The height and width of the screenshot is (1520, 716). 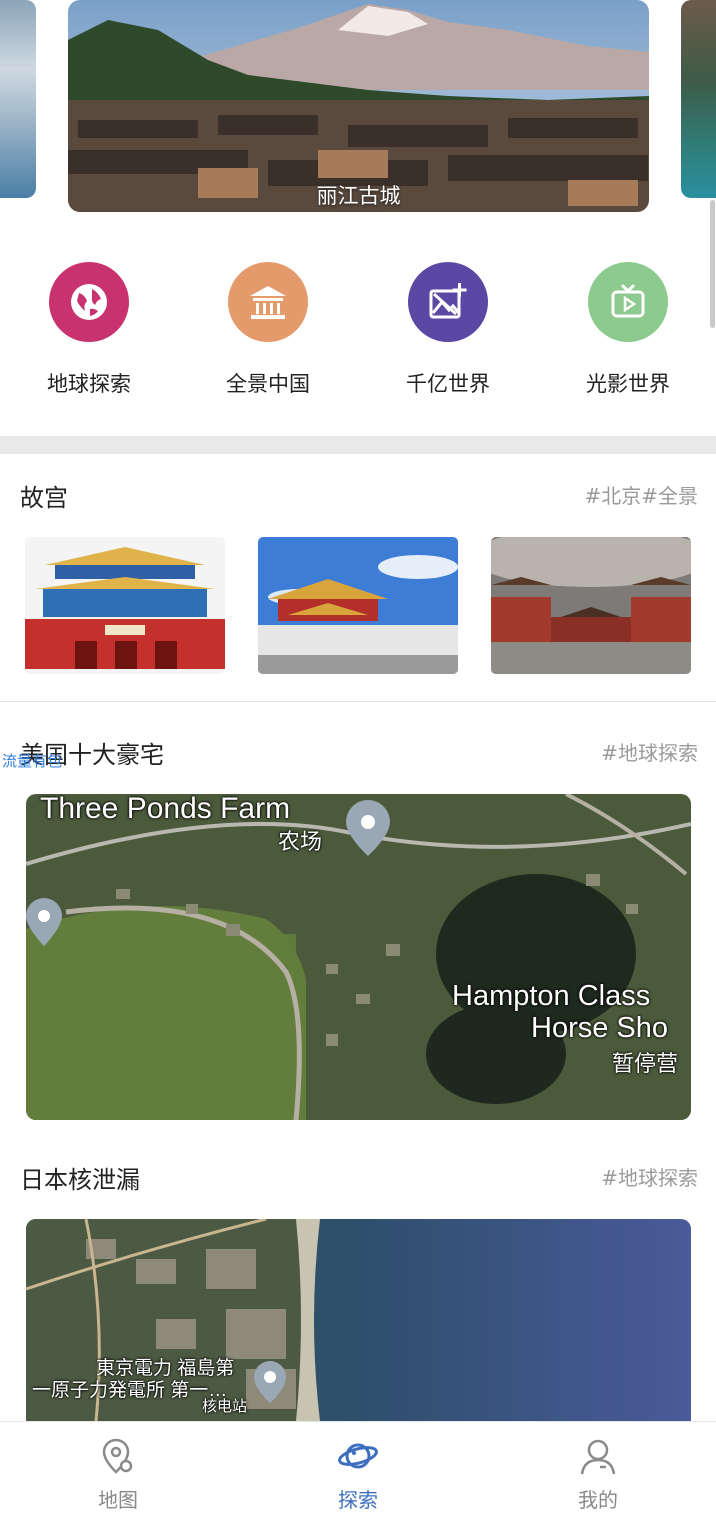 I want to click on planet-icon, so click(x=358, y=1456).